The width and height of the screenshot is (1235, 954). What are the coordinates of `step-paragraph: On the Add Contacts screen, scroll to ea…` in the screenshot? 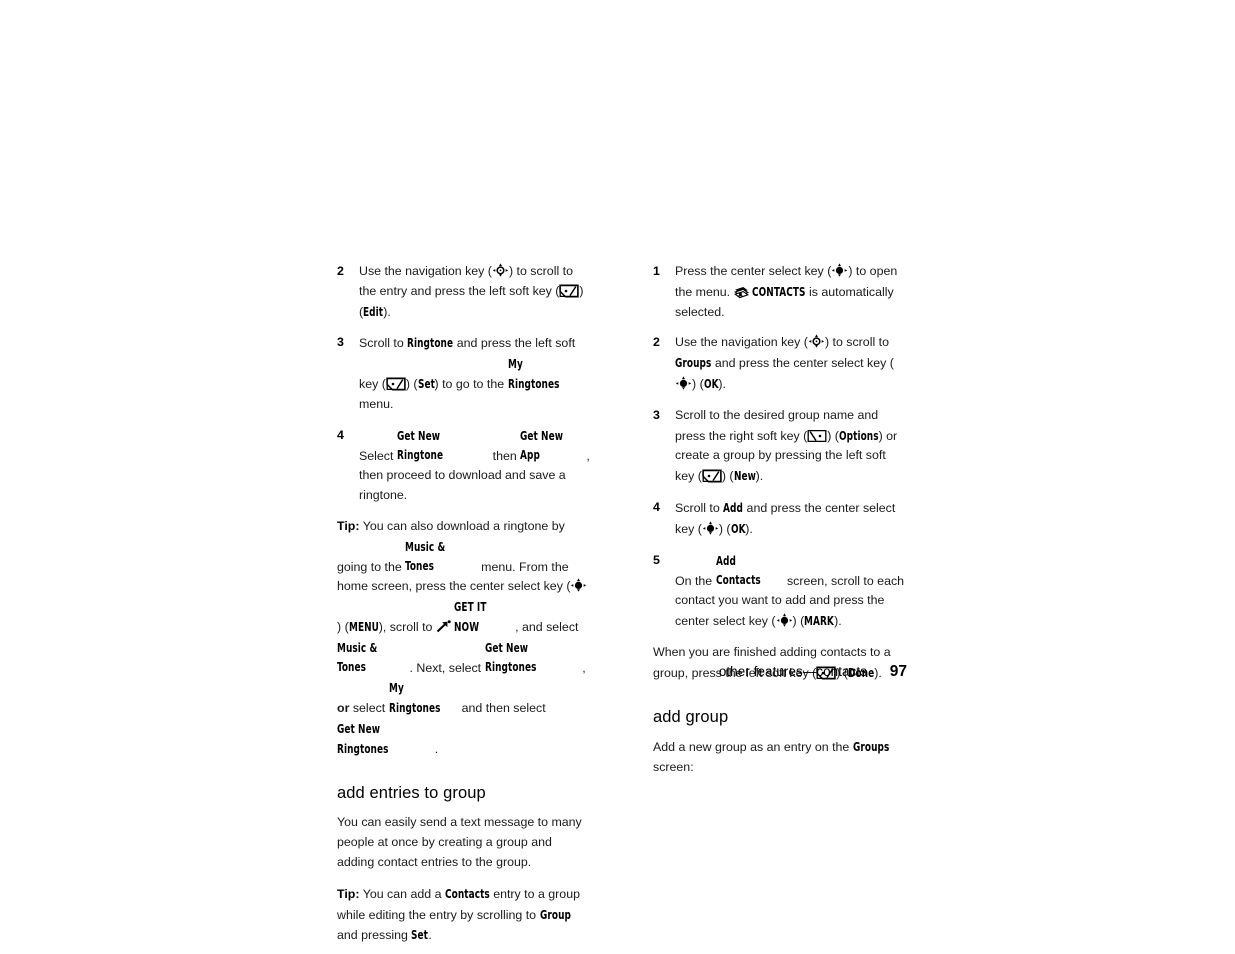 It's located at (791, 591).